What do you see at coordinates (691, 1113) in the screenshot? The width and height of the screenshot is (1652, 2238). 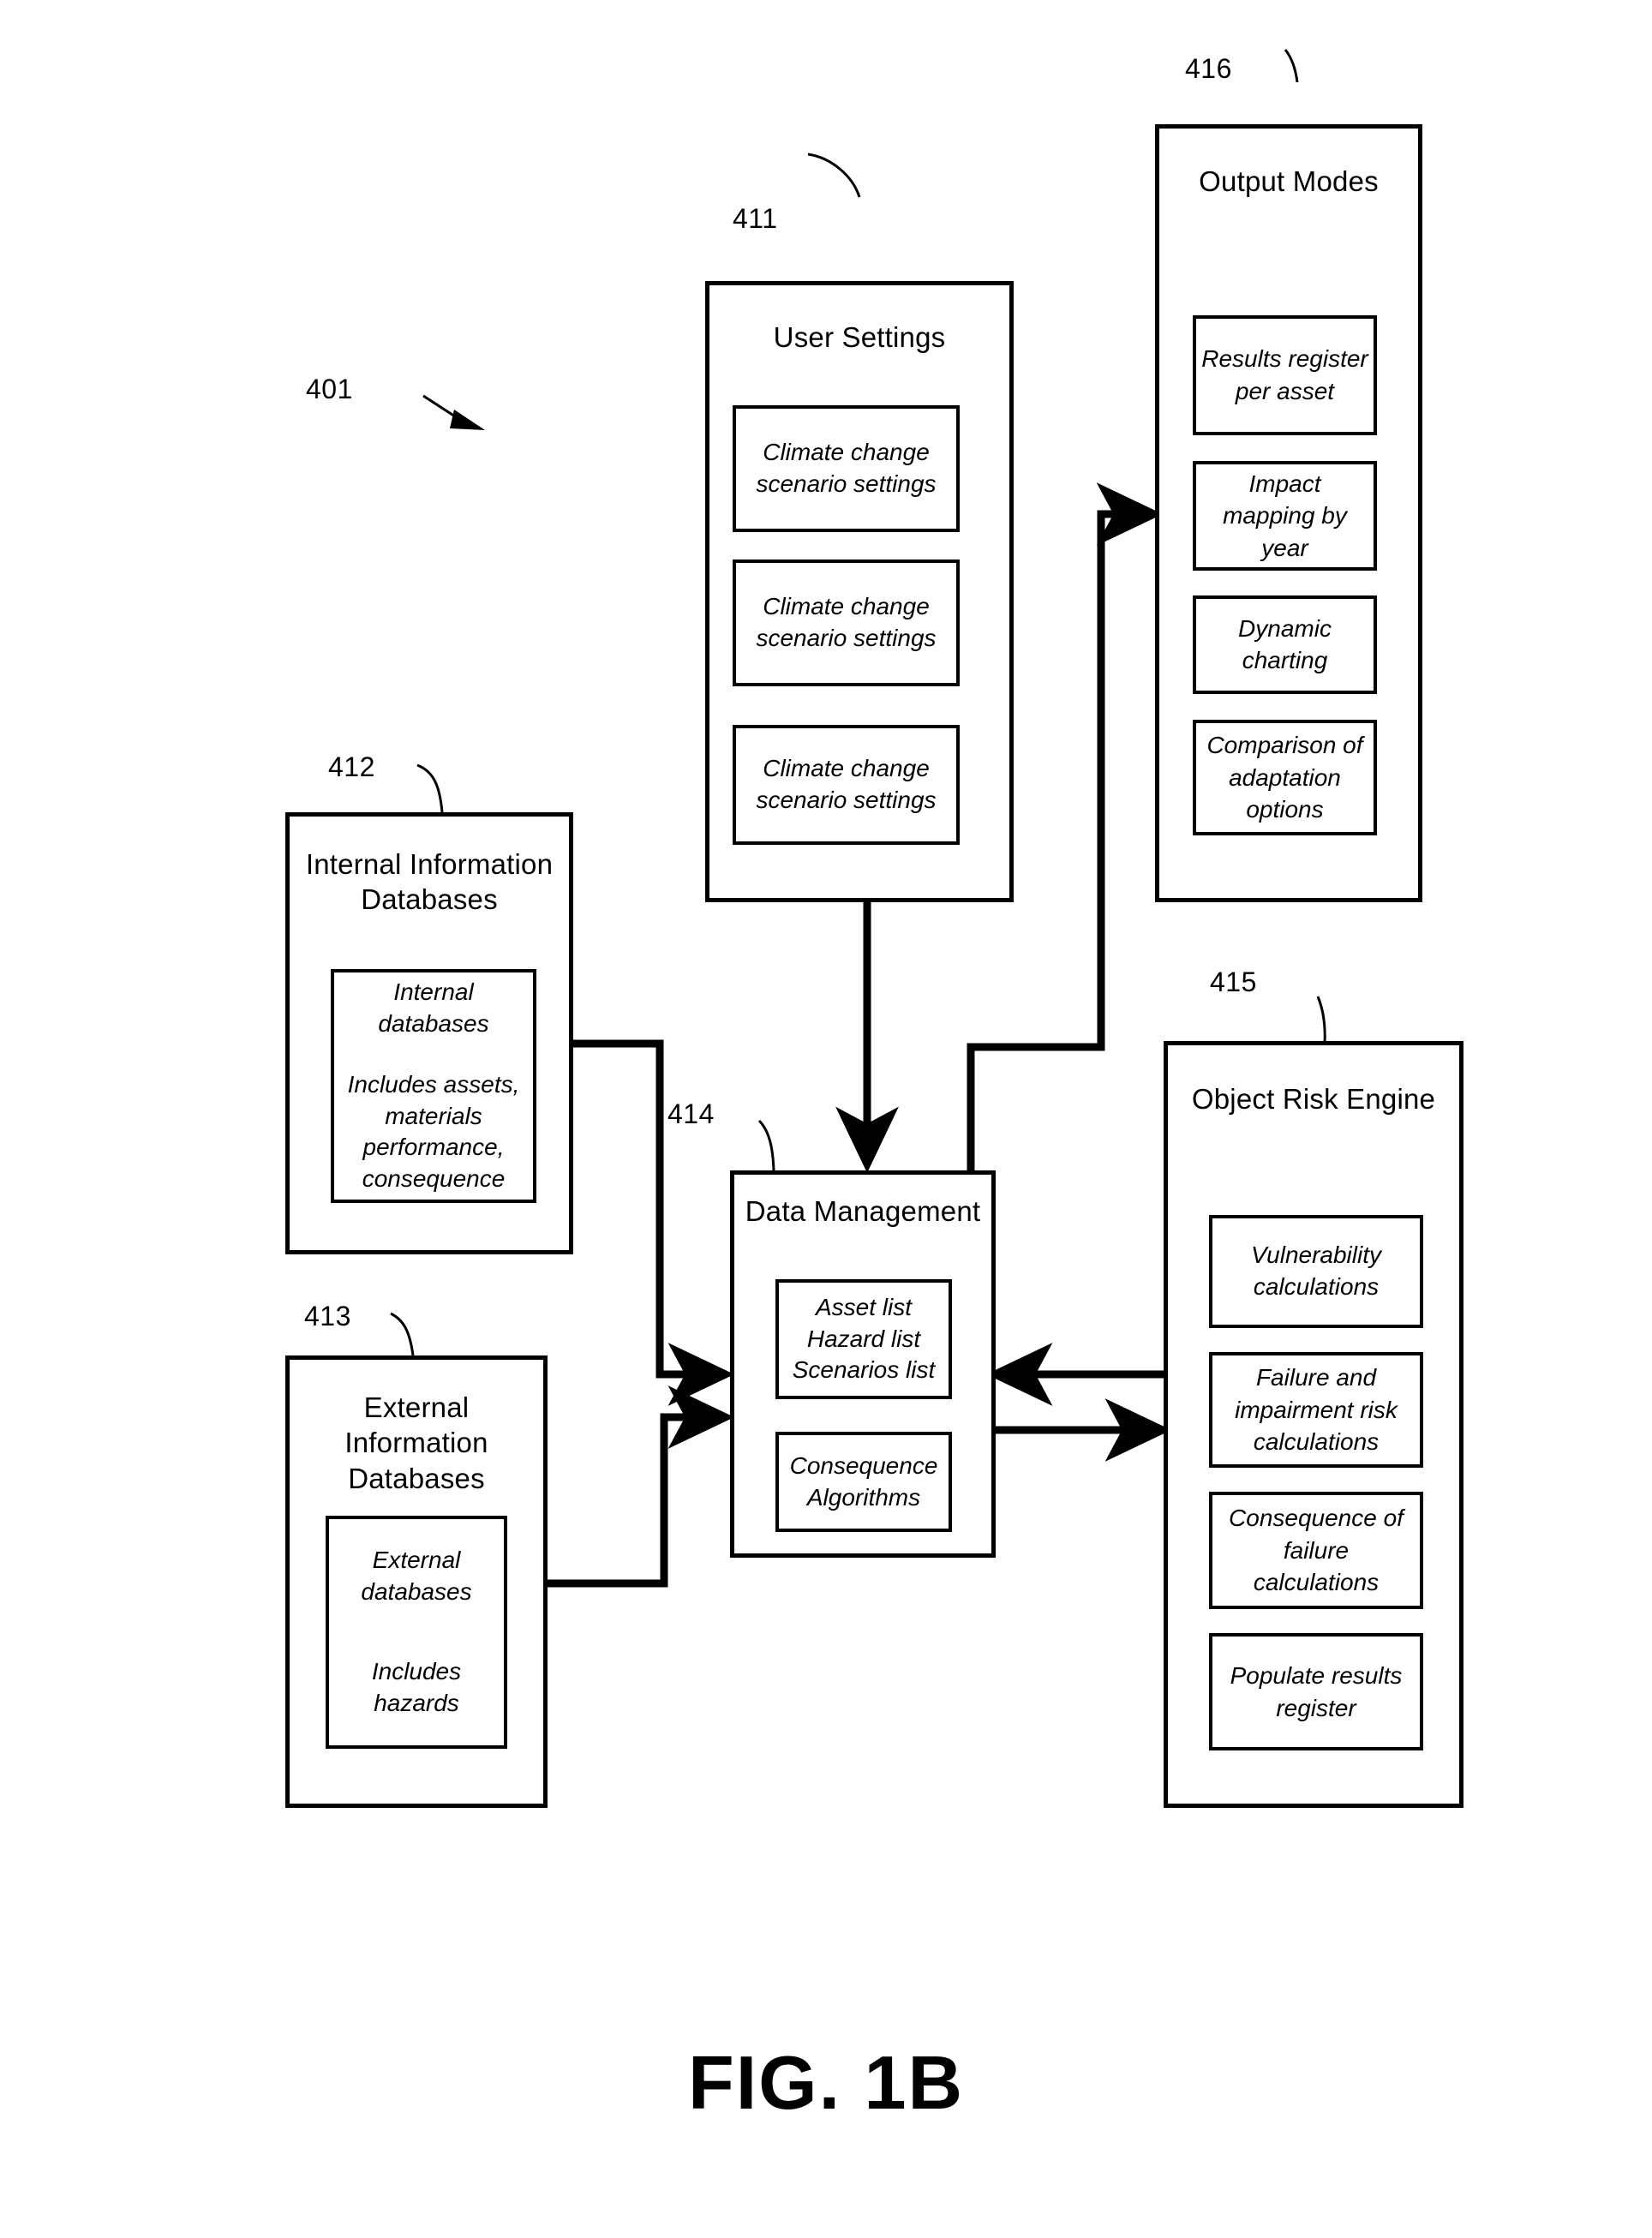 I see `ref-414: 414` at bounding box center [691, 1113].